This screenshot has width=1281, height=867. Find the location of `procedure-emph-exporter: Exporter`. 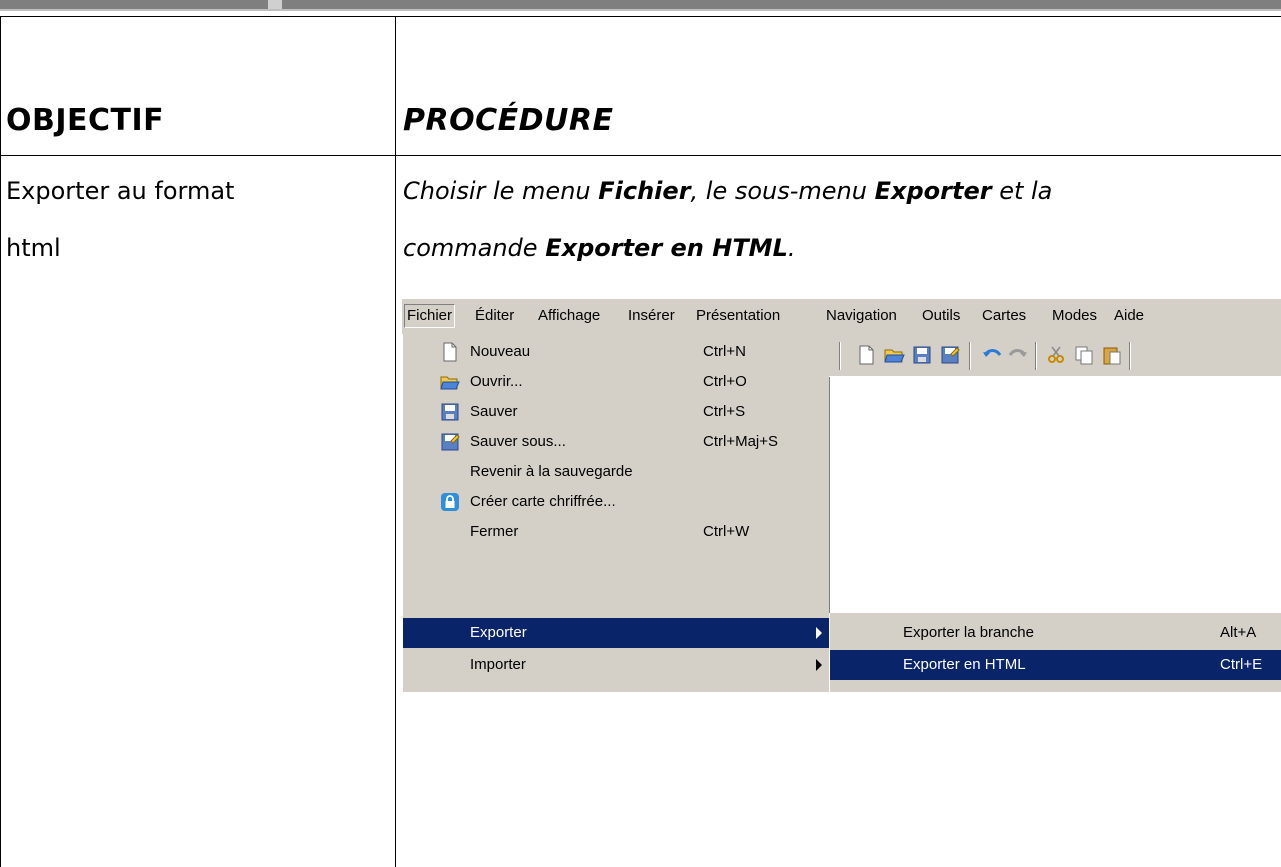

procedure-emph-exporter: Exporter is located at coordinates (933, 191).